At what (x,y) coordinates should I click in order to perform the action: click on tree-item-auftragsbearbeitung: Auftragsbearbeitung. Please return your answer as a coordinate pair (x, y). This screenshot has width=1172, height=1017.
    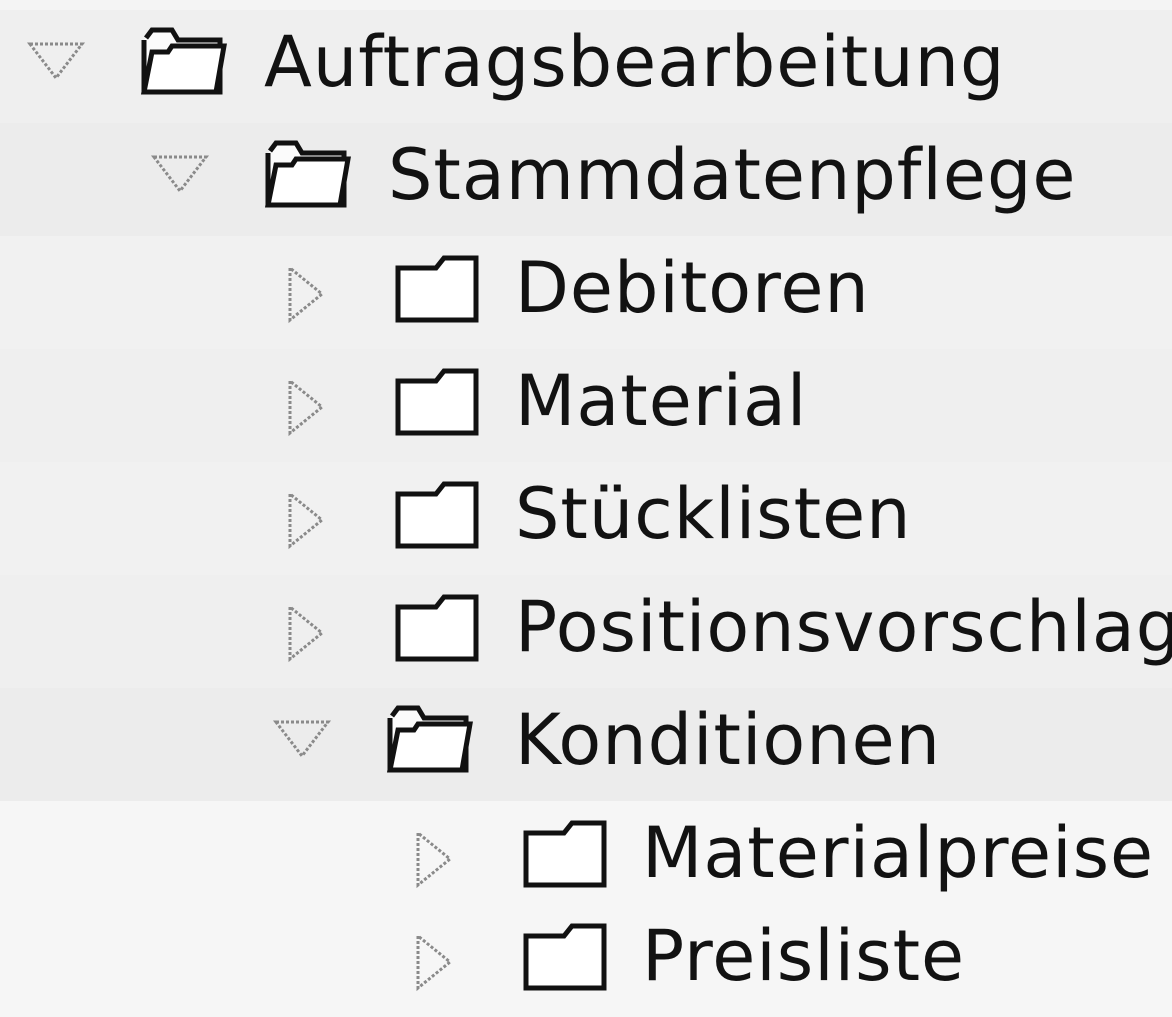
    Looking at the image, I should click on (586, 66).